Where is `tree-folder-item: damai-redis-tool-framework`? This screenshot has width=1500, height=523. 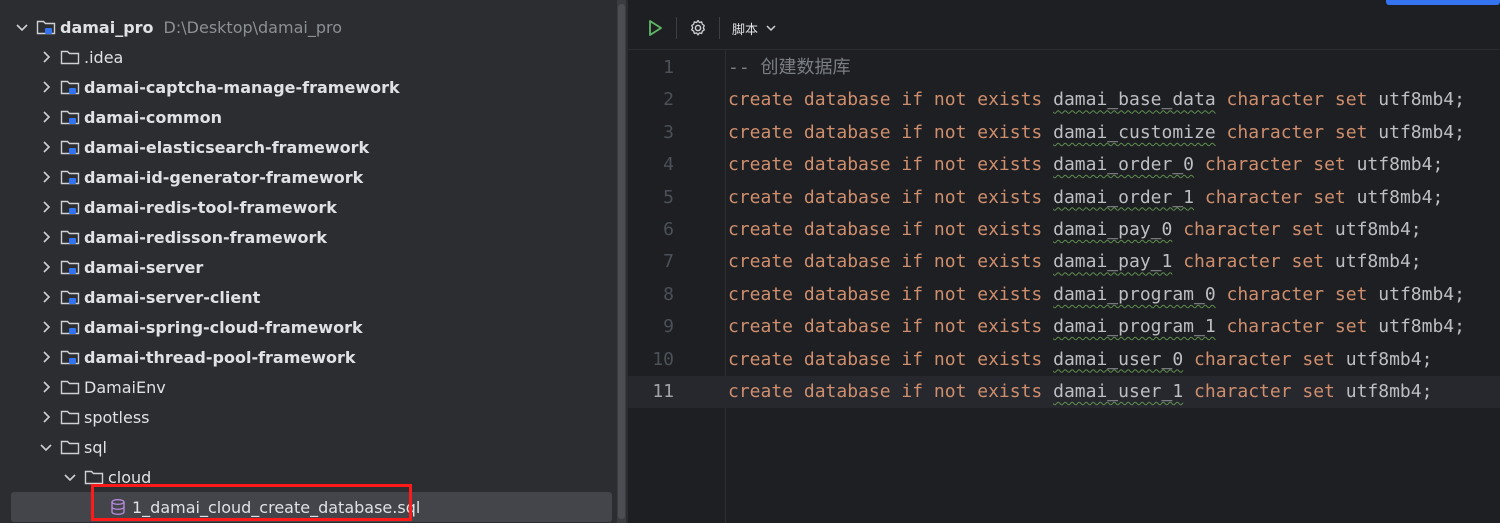
tree-folder-item: damai-redis-tool-framework is located at coordinates (306, 207).